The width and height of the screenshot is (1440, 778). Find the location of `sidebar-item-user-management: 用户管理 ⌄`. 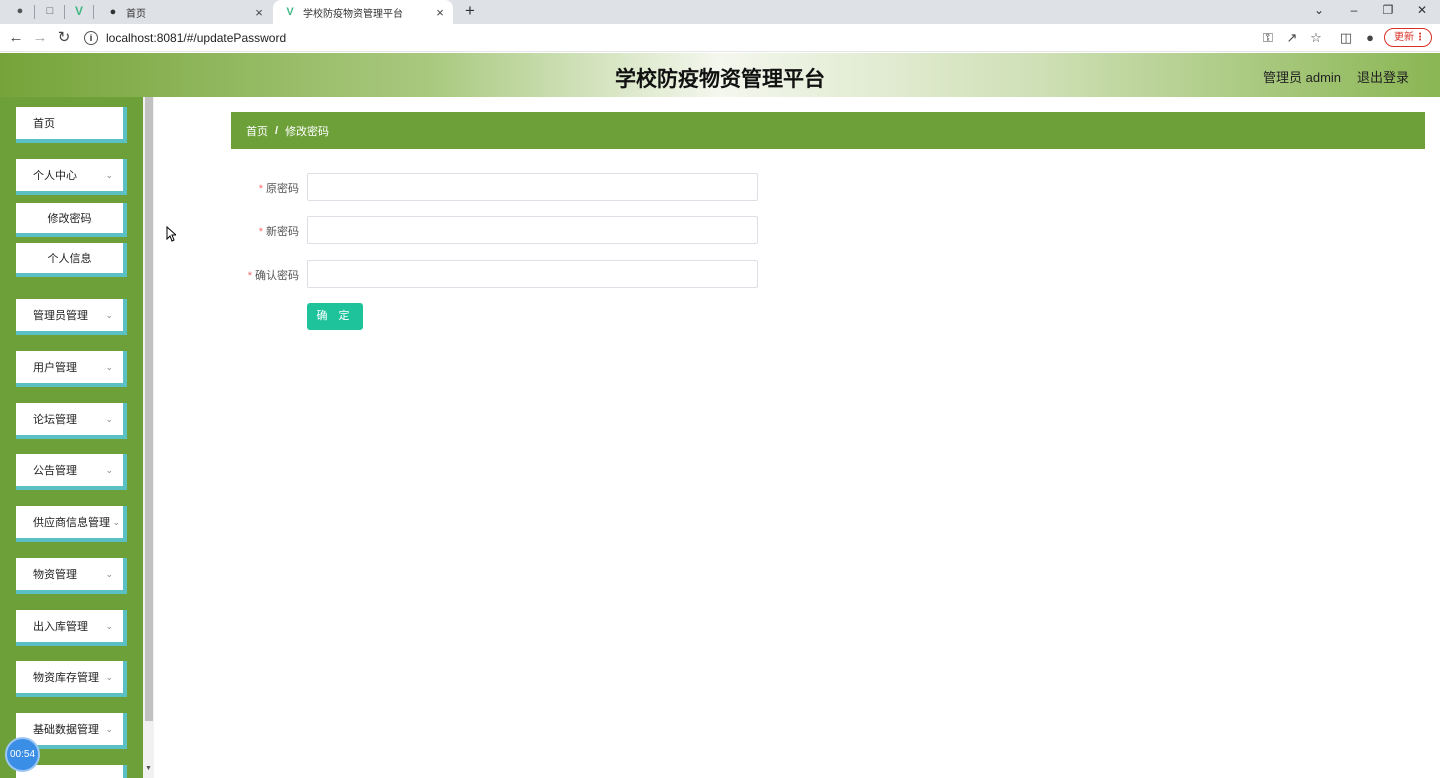

sidebar-item-user-management: 用户管理 ⌄ is located at coordinates (71, 369).